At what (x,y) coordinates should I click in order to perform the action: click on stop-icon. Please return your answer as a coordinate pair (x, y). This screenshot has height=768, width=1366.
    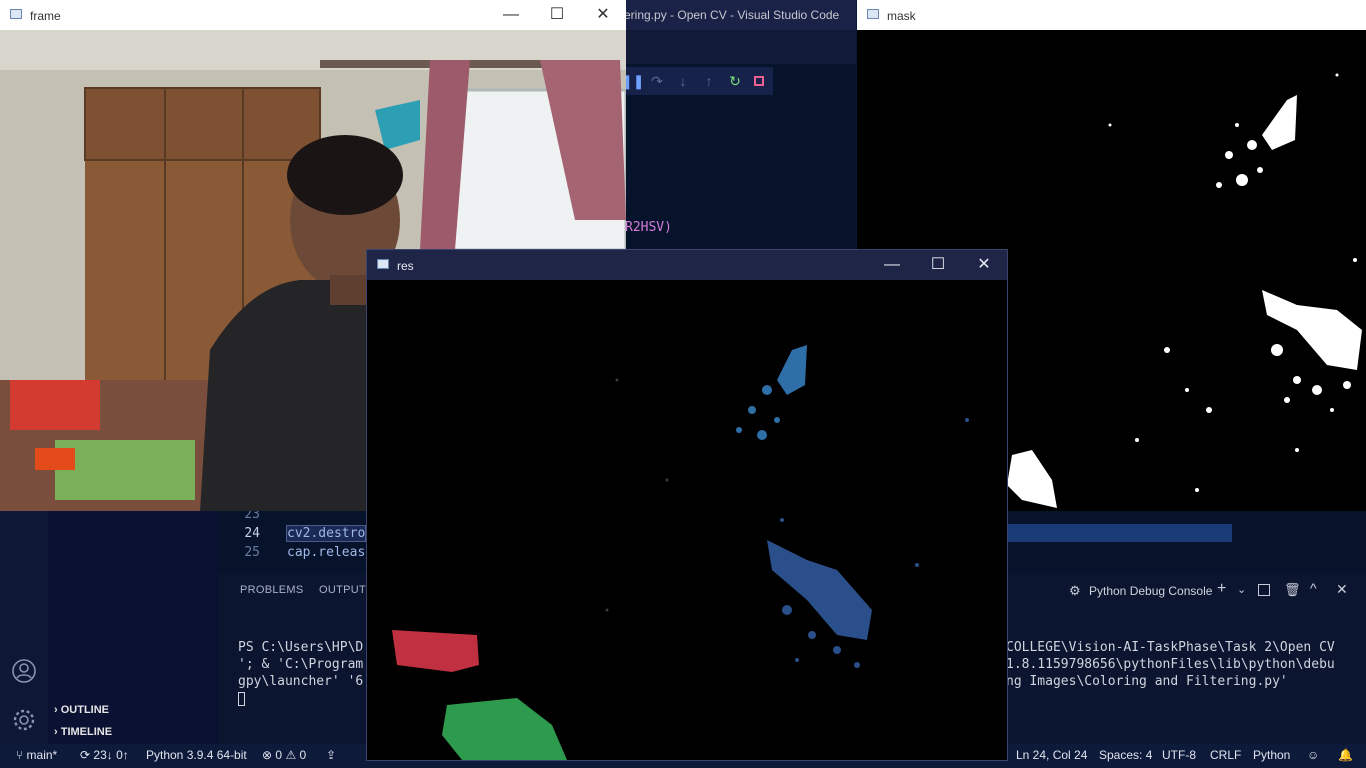
    Looking at the image, I should click on (759, 81).